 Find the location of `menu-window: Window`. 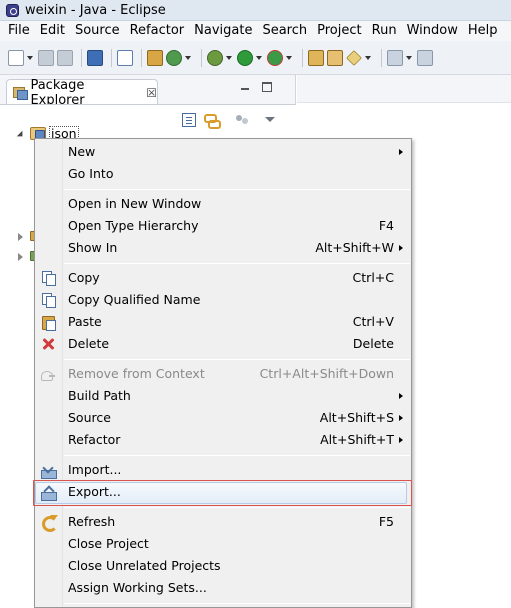

menu-window: Window is located at coordinates (432, 31).